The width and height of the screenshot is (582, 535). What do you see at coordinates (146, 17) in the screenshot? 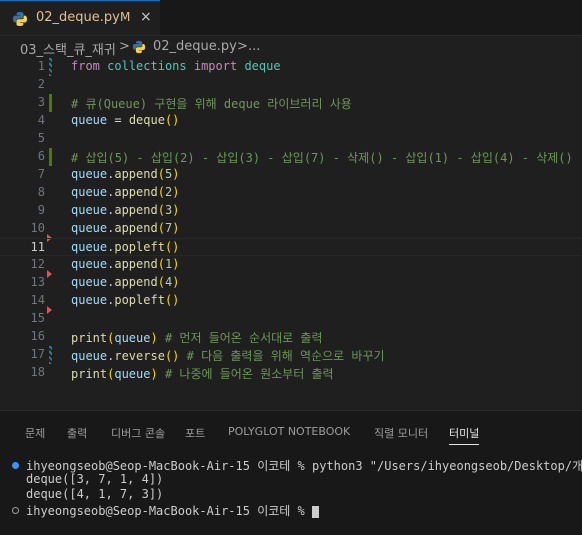
I see `close-icon: ×` at bounding box center [146, 17].